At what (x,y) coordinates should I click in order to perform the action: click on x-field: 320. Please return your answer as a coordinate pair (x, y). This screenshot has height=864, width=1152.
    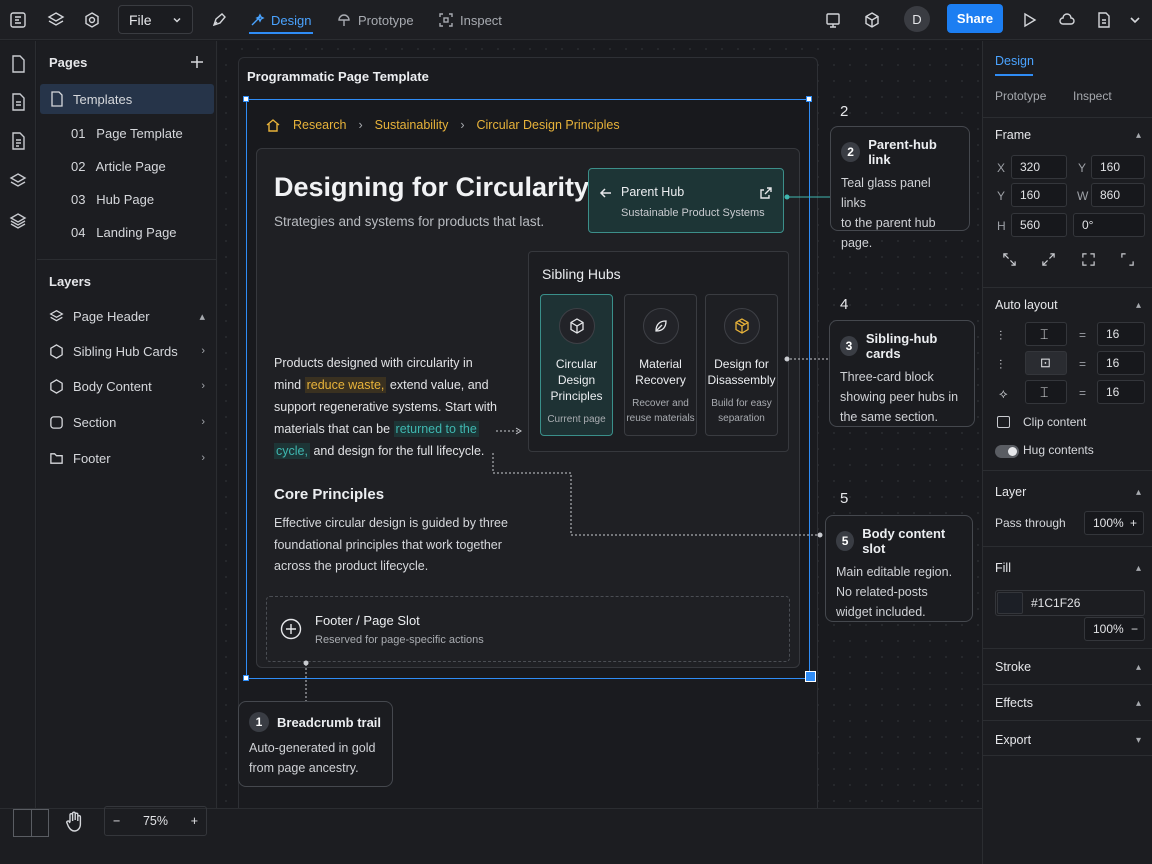
    Looking at the image, I should click on (1039, 167).